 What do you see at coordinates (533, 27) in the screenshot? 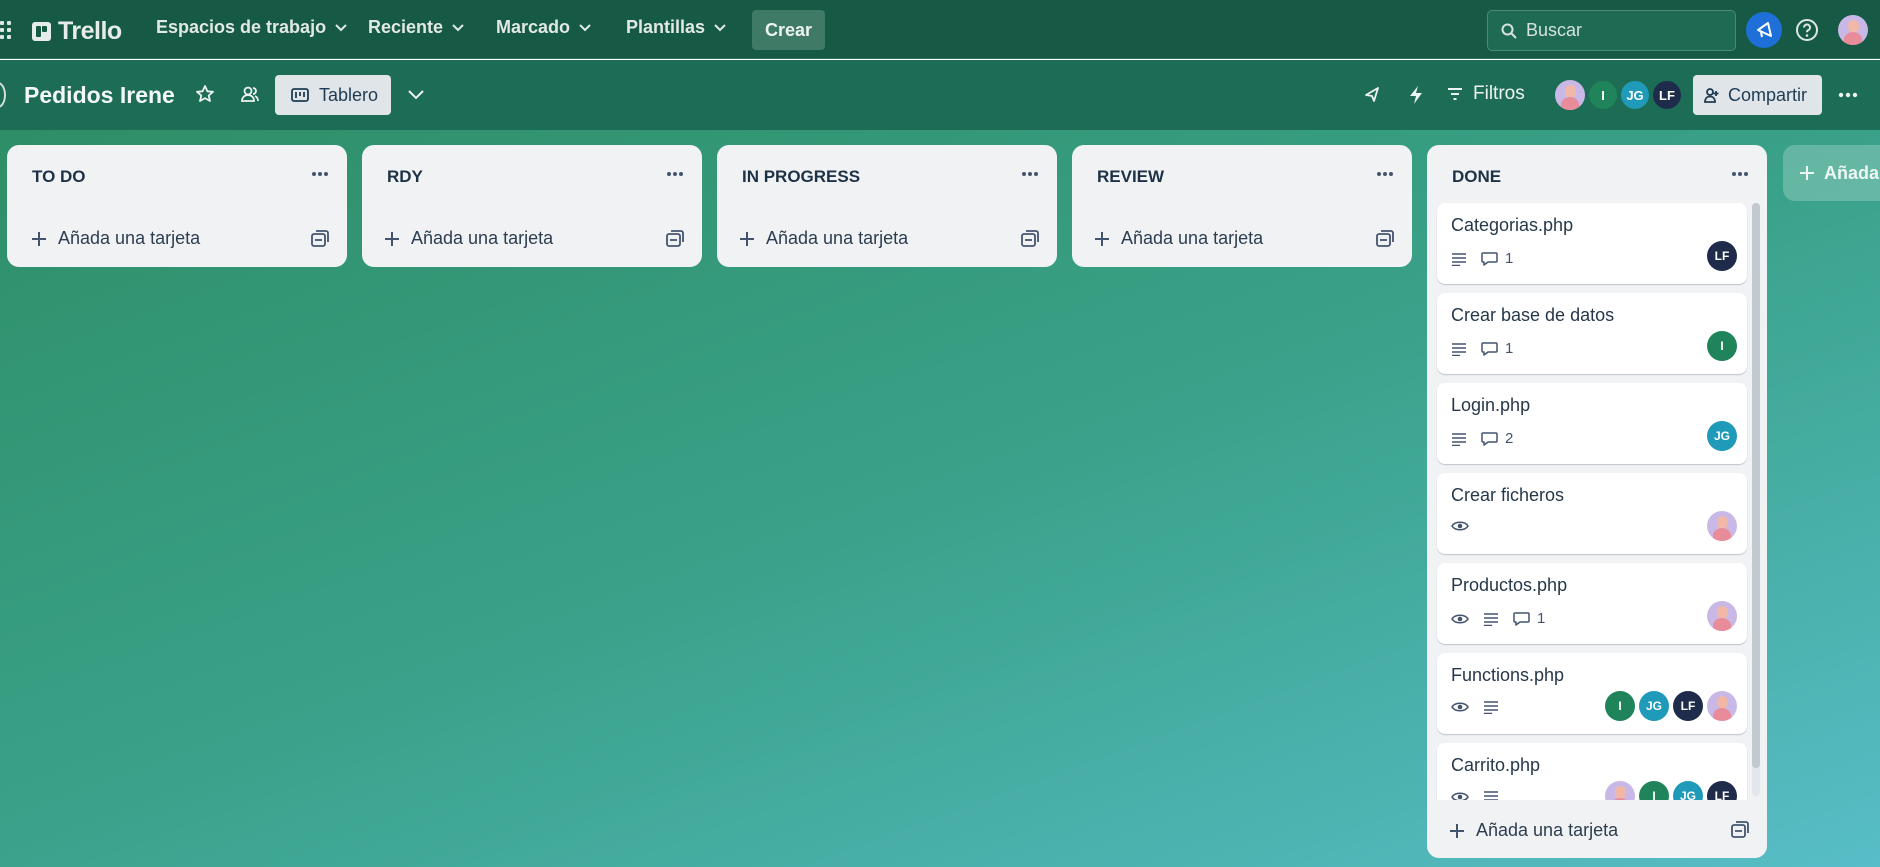
I see `menu-label: Marcado` at bounding box center [533, 27].